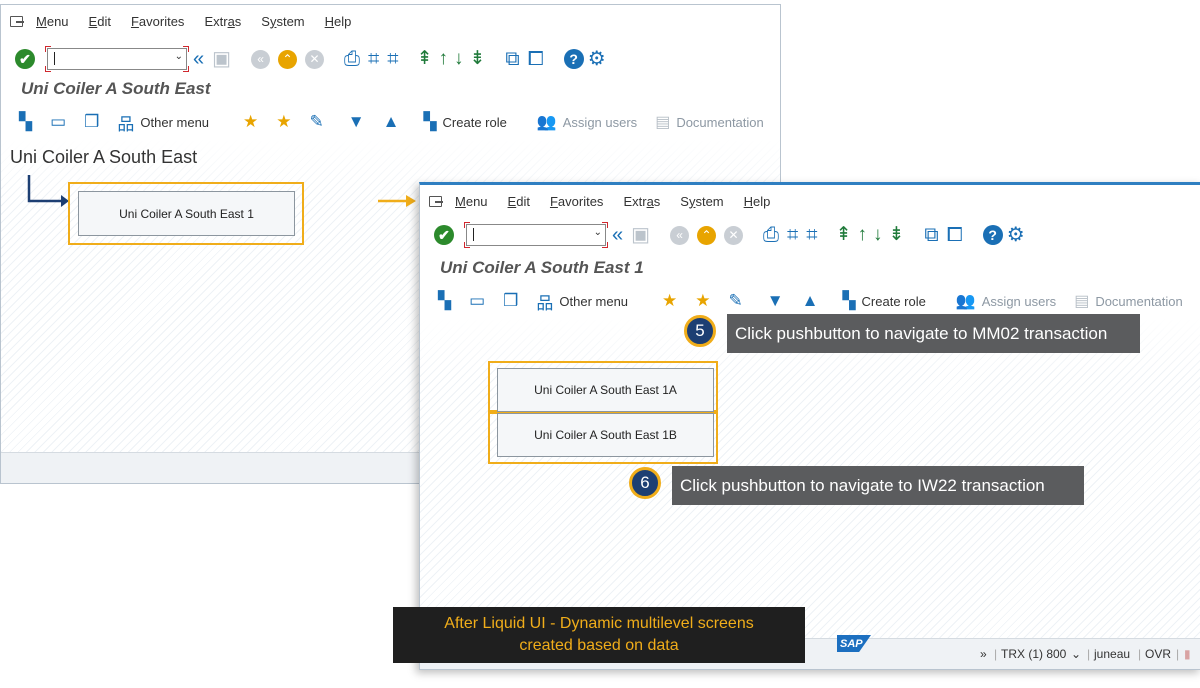 The image size is (1200, 688). What do you see at coordinates (546, 122) in the screenshot?
I see `assign-users-icon: 👥` at bounding box center [546, 122].